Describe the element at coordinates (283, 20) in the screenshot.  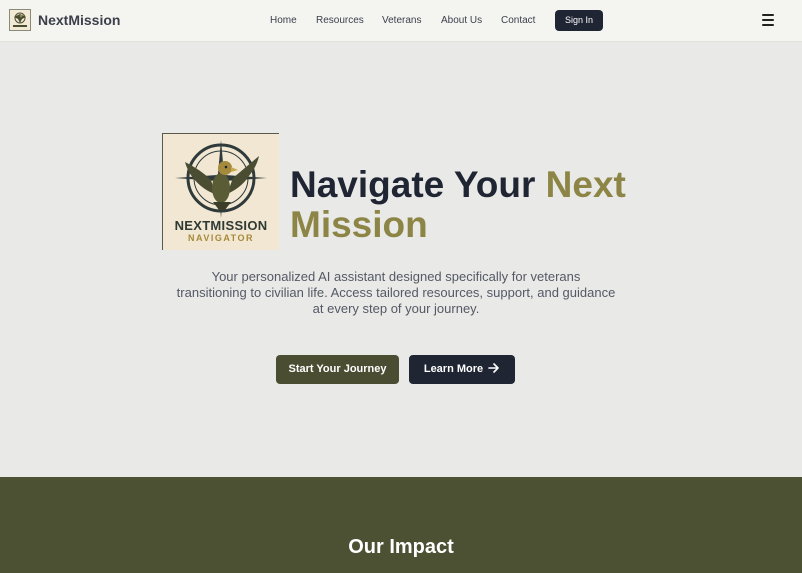
I see `nav-link-home: Home` at that location.